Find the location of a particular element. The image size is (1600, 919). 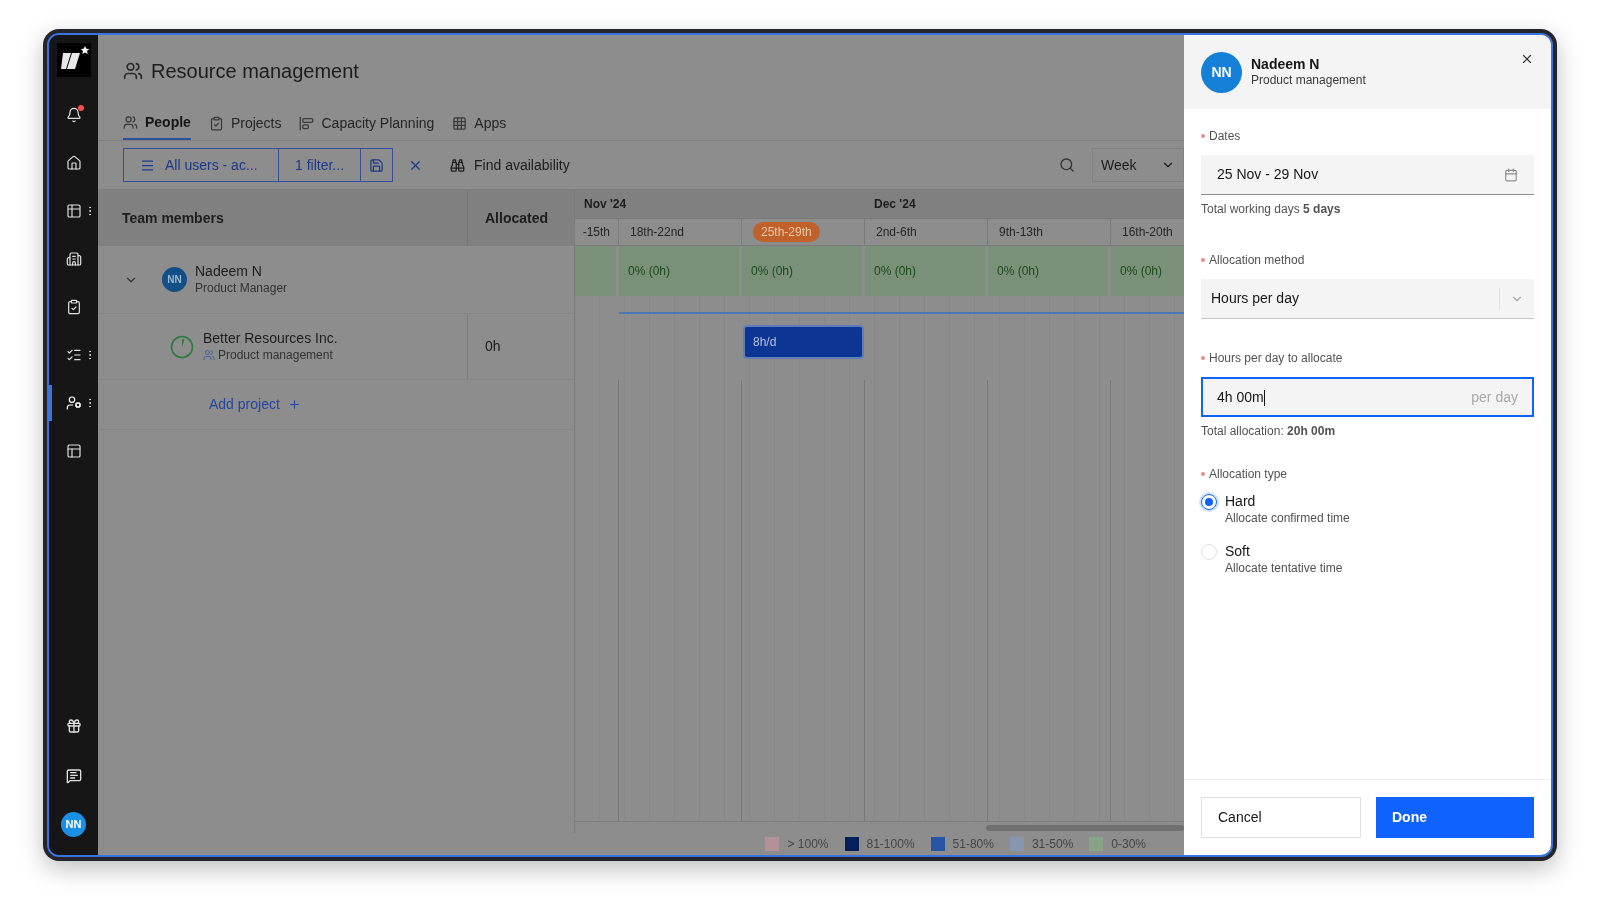

booking-bar: 8h/d is located at coordinates (803, 342).